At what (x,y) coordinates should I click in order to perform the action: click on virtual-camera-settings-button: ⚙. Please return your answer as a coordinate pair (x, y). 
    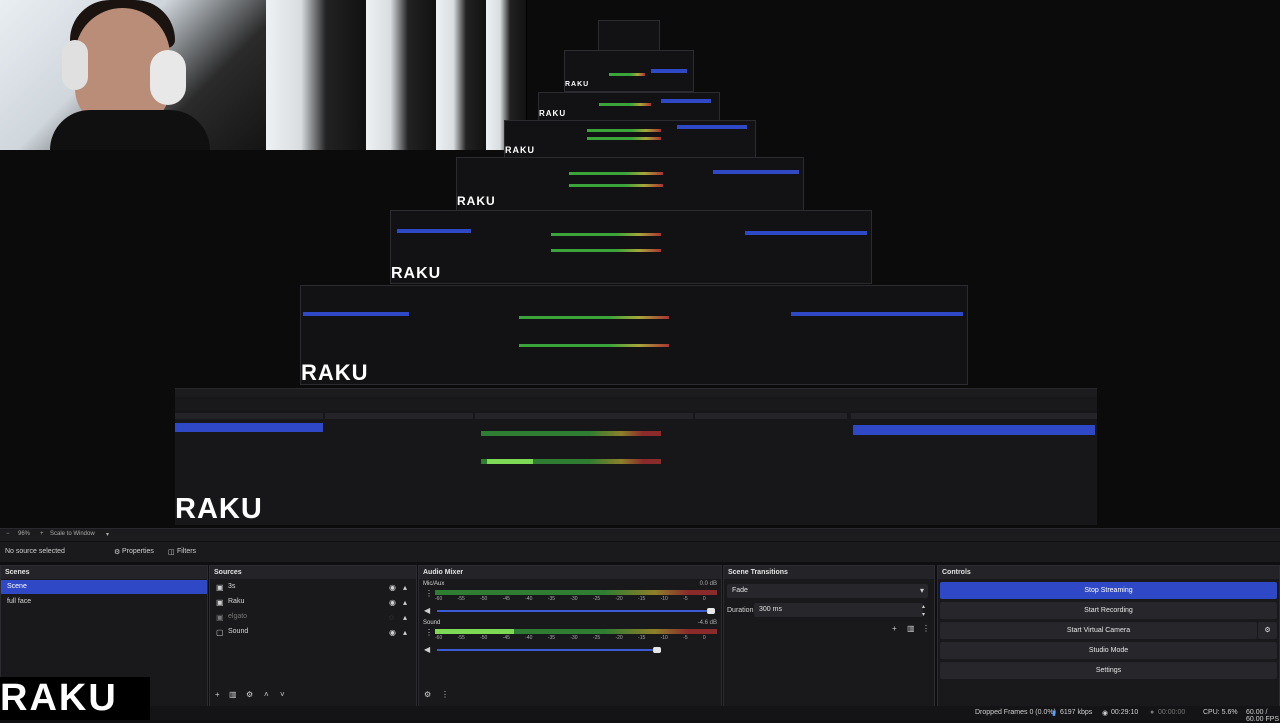
    Looking at the image, I should click on (1267, 630).